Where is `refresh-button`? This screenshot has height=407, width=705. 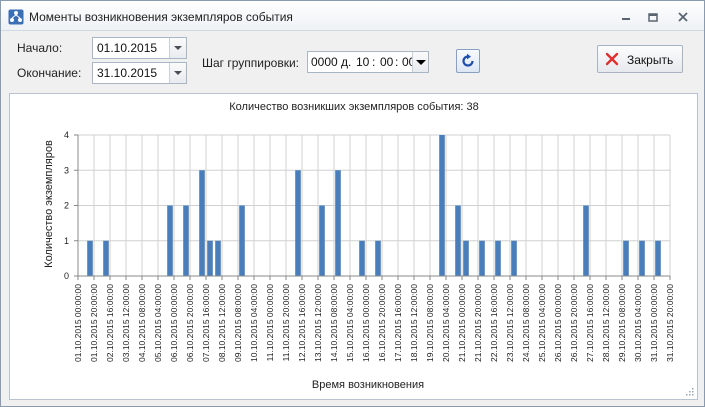
refresh-button is located at coordinates (468, 61).